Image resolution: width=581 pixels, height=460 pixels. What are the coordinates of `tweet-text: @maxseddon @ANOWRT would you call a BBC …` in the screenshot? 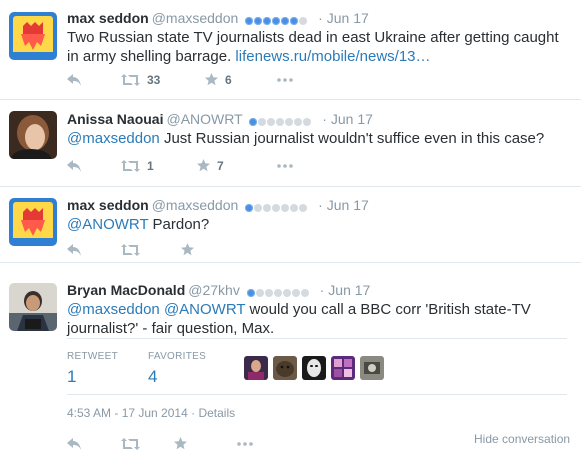 It's located at (317, 319).